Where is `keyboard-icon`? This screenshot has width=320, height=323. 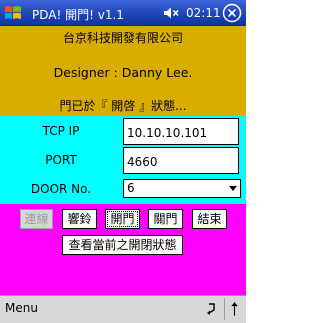 keyboard-icon is located at coordinates (212, 309).